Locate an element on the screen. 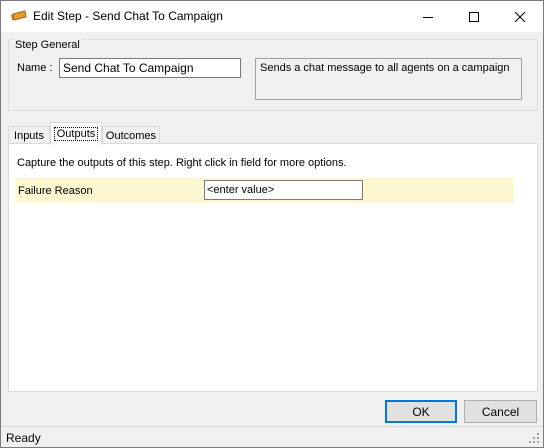  tab-outputs-label: Outputs is located at coordinates (76, 134).